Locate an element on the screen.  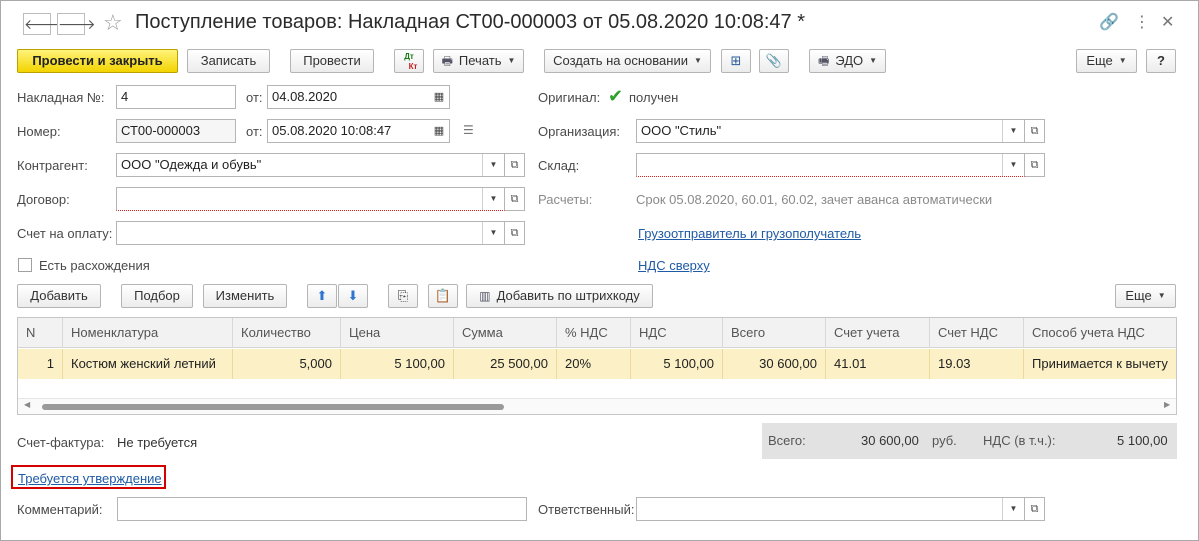
column-header: Количество is located at coordinates (287, 333).